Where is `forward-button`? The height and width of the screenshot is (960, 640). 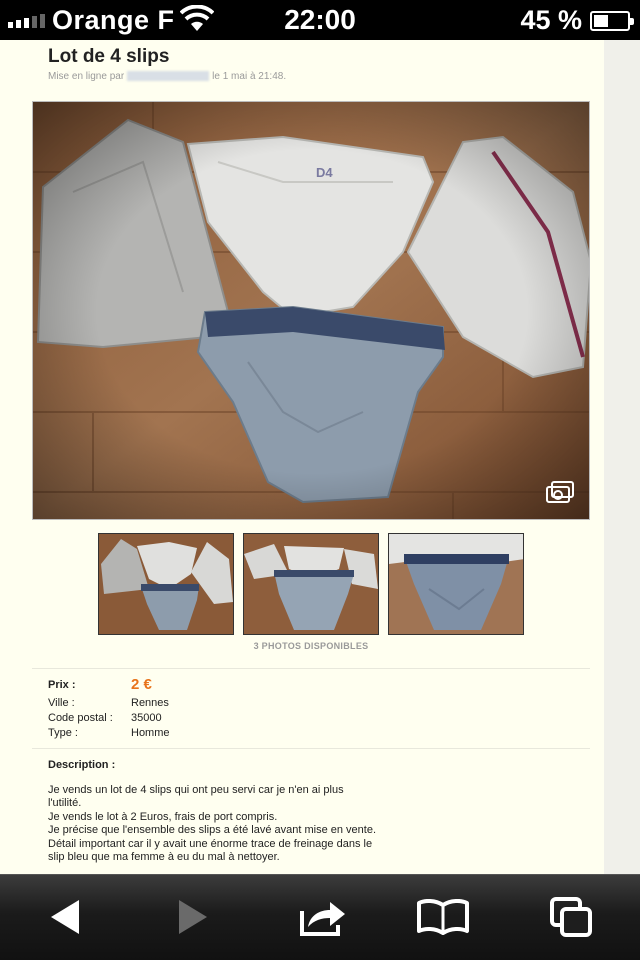
forward-button is located at coordinates (193, 917).